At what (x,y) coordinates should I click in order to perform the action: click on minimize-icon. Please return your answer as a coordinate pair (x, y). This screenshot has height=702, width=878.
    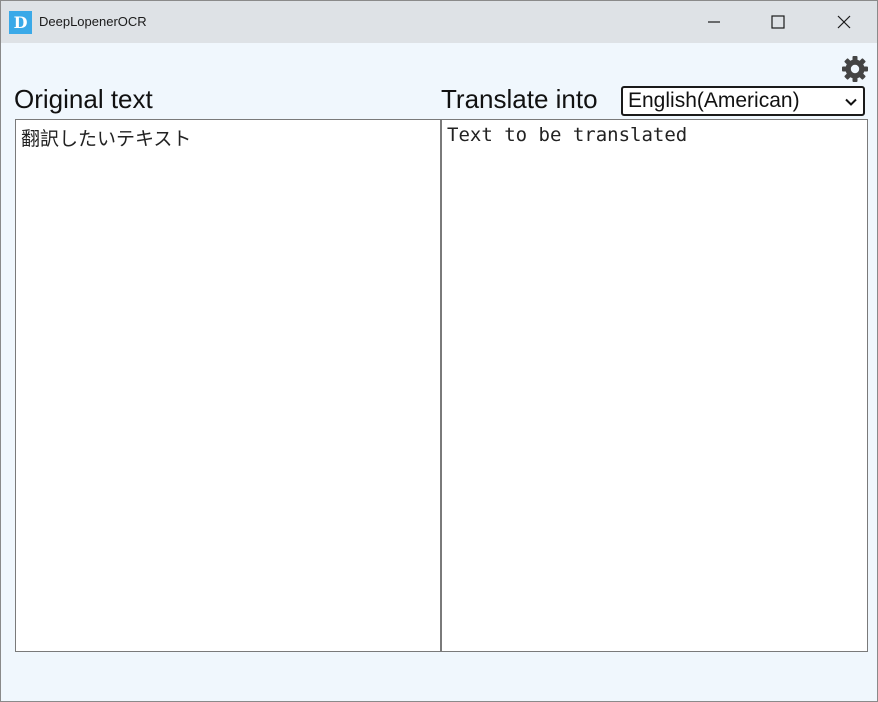
    Looking at the image, I should click on (714, 22).